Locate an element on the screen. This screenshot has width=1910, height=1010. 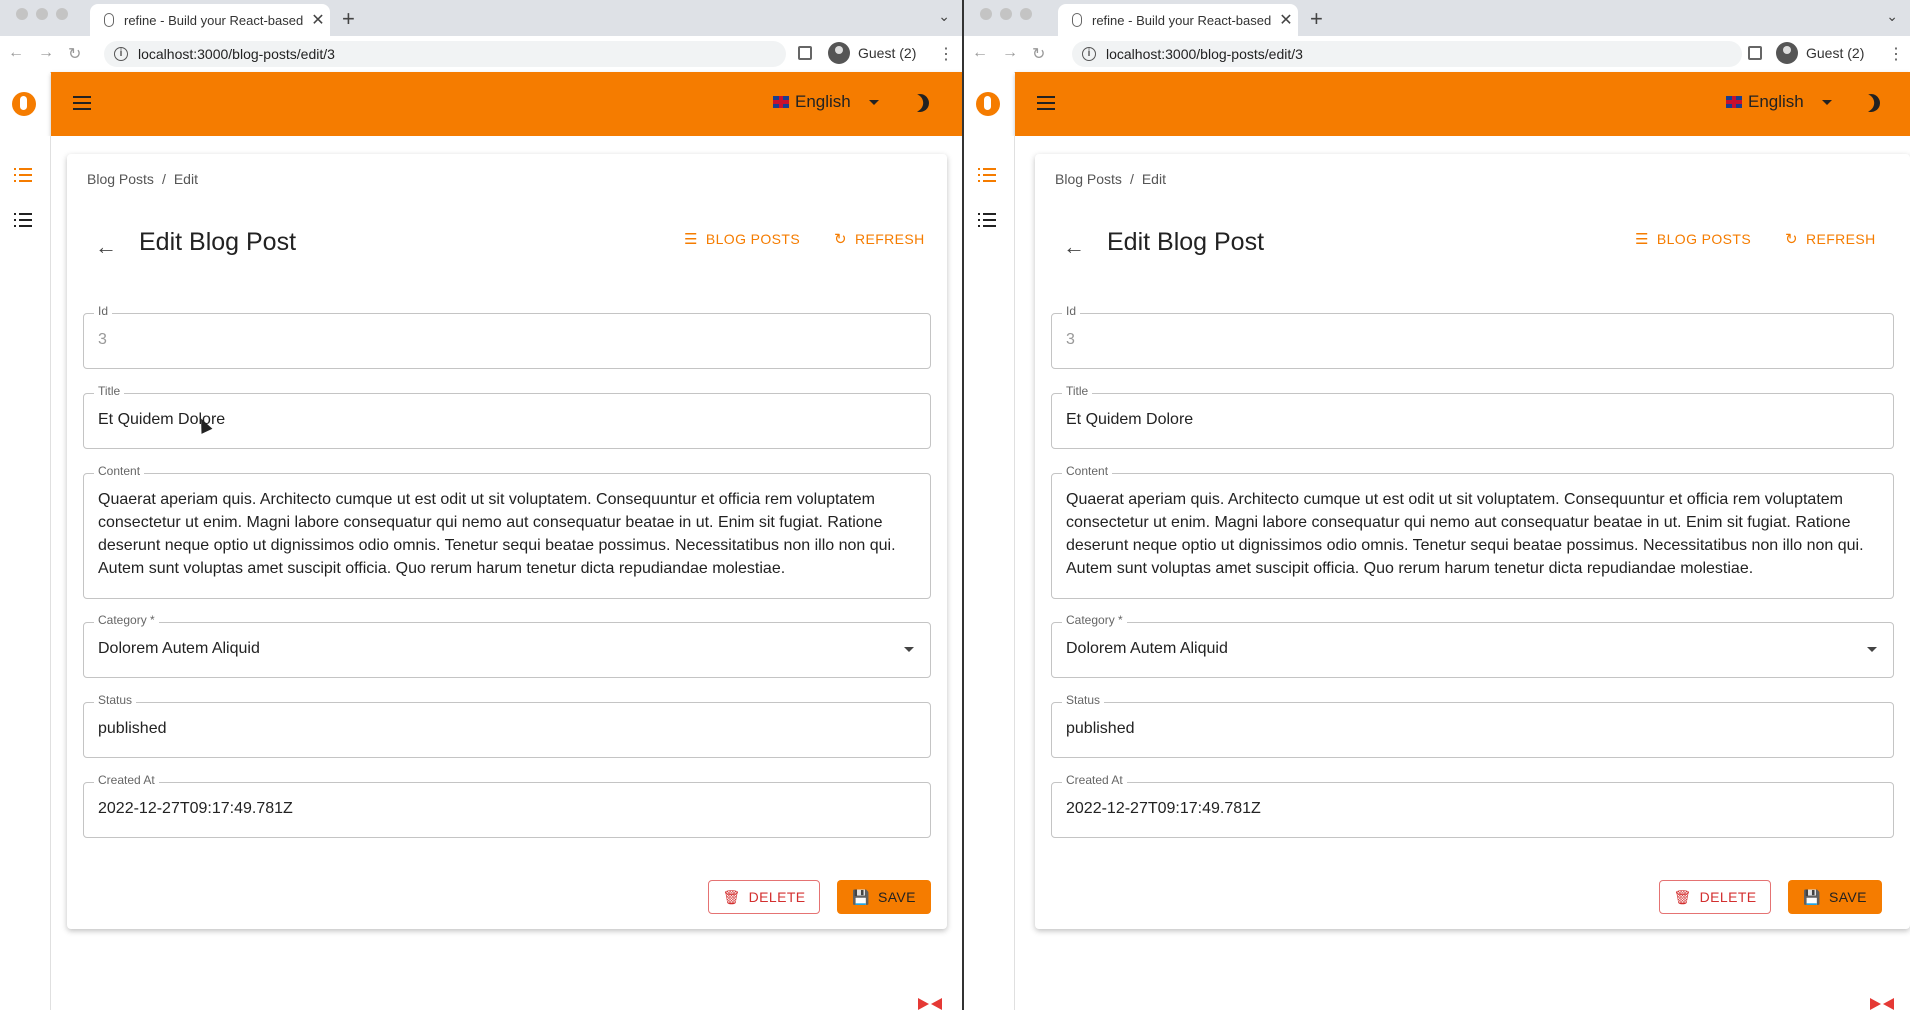
profile-label: Guest (2) is located at coordinates (887, 53).